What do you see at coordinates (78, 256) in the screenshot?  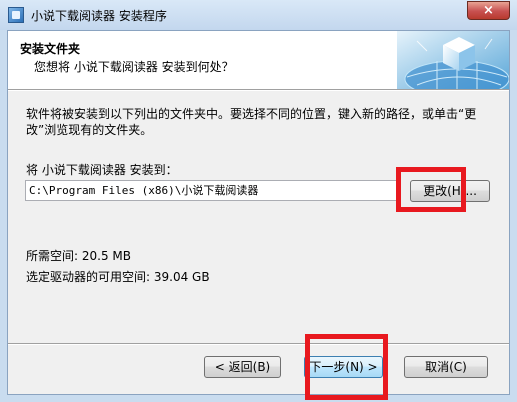 I see `space-required-text: 所需空间: 20.5 MB` at bounding box center [78, 256].